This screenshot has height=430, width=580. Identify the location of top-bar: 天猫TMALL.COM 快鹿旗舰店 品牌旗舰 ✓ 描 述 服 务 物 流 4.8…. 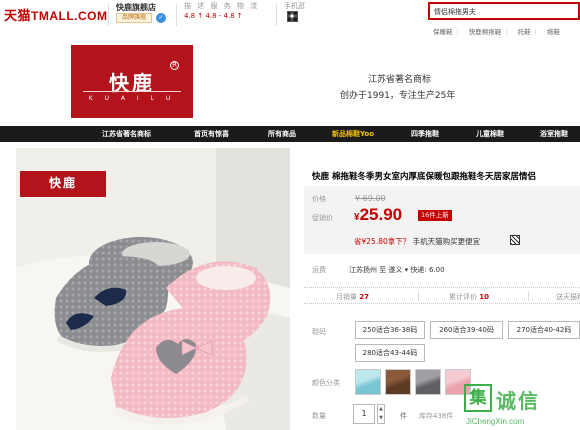
(290, 22).